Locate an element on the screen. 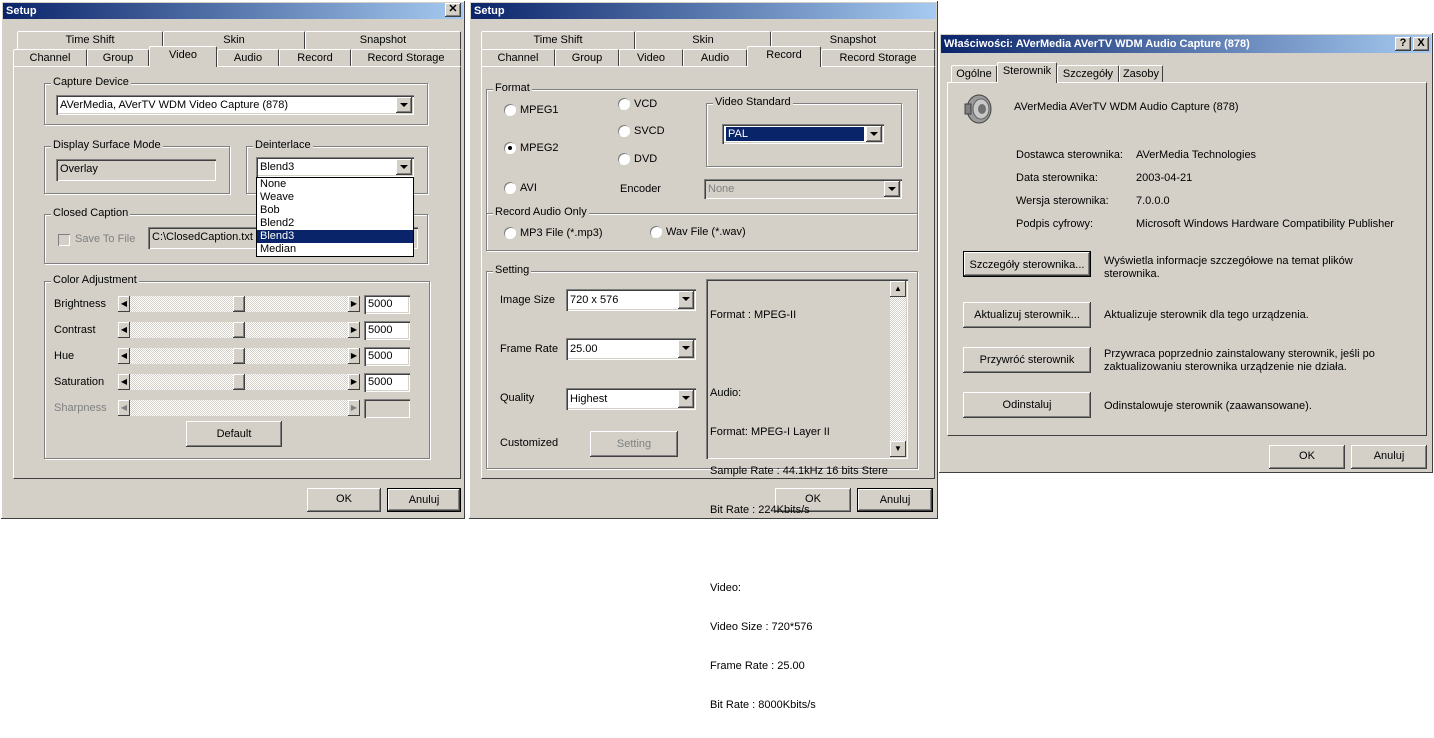 The height and width of the screenshot is (738, 1434). quality-select: Highest is located at coordinates (631, 399).